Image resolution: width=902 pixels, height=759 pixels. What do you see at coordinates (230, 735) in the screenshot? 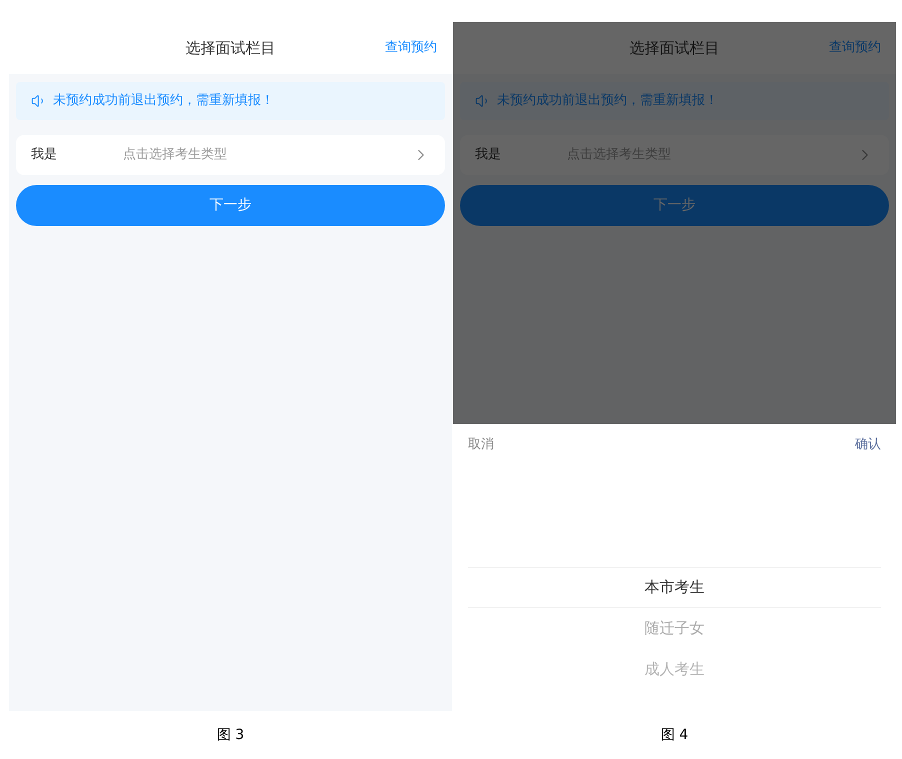
I see `figure-caption: 图 3` at bounding box center [230, 735].